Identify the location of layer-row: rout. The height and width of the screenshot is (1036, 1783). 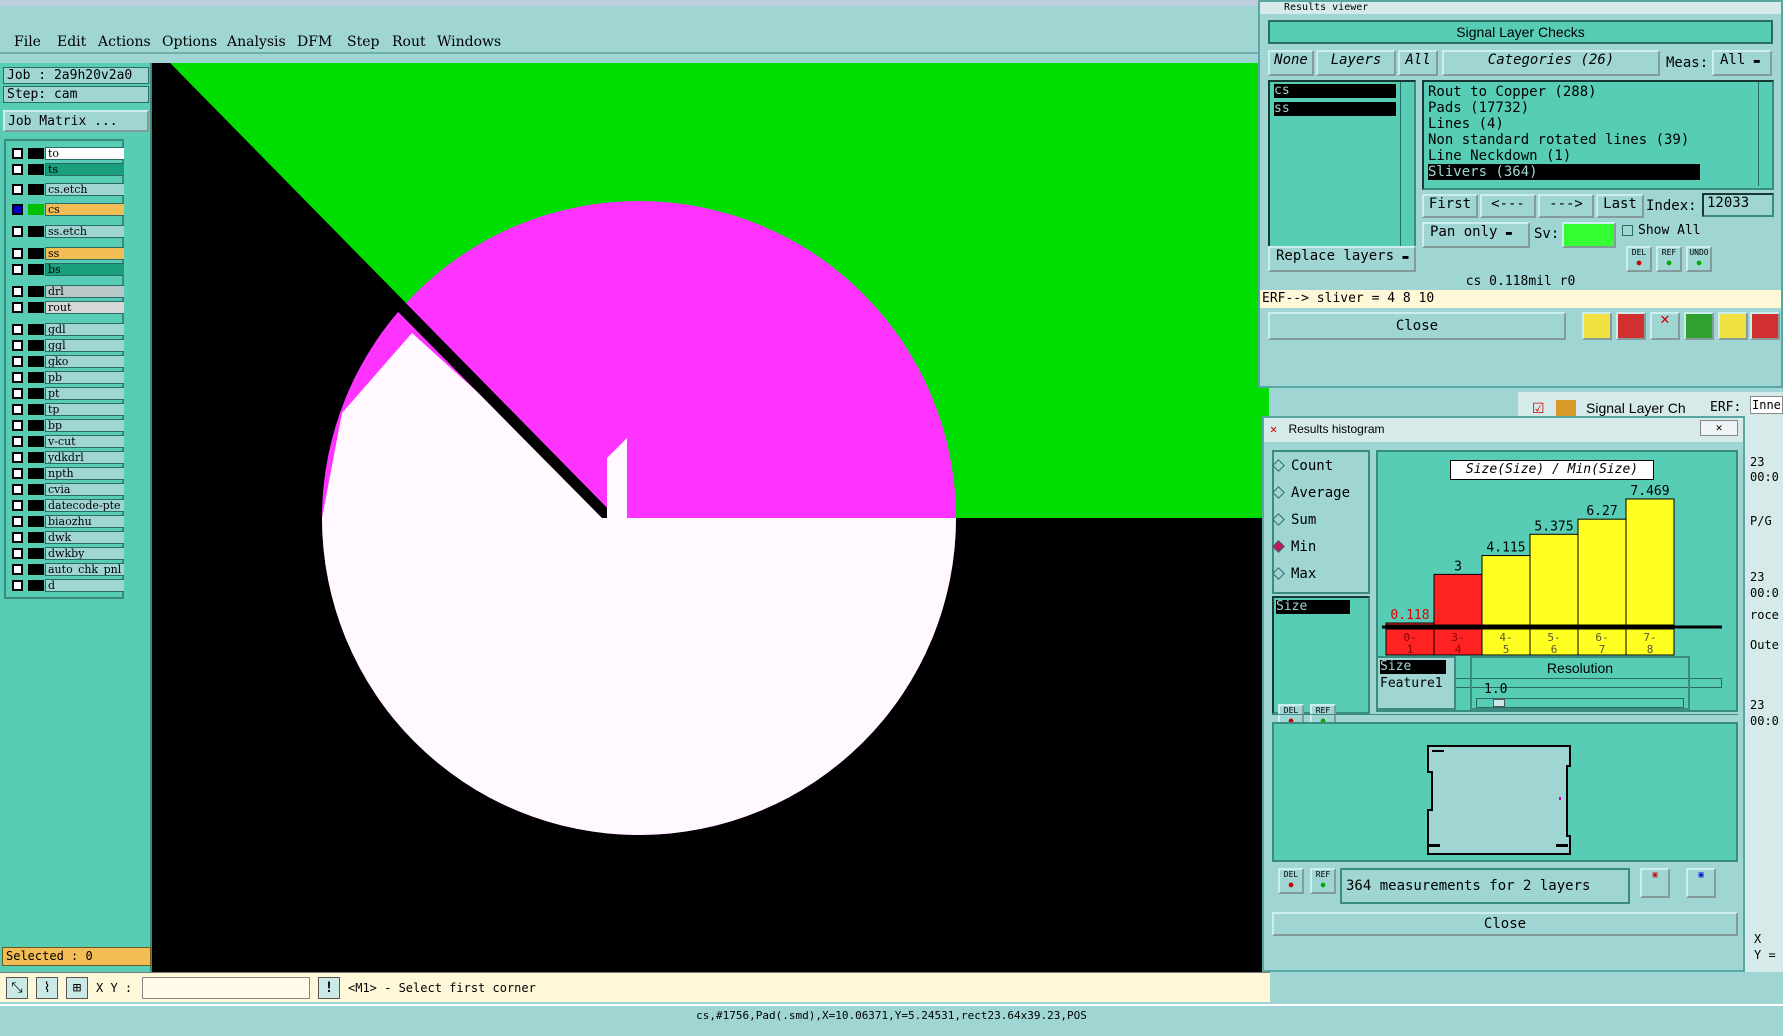
(68, 307).